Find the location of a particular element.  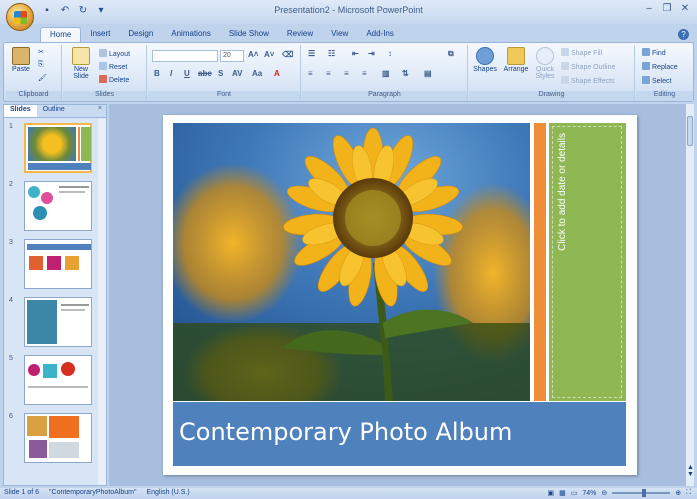

select-button: Select is located at coordinates (656, 80).